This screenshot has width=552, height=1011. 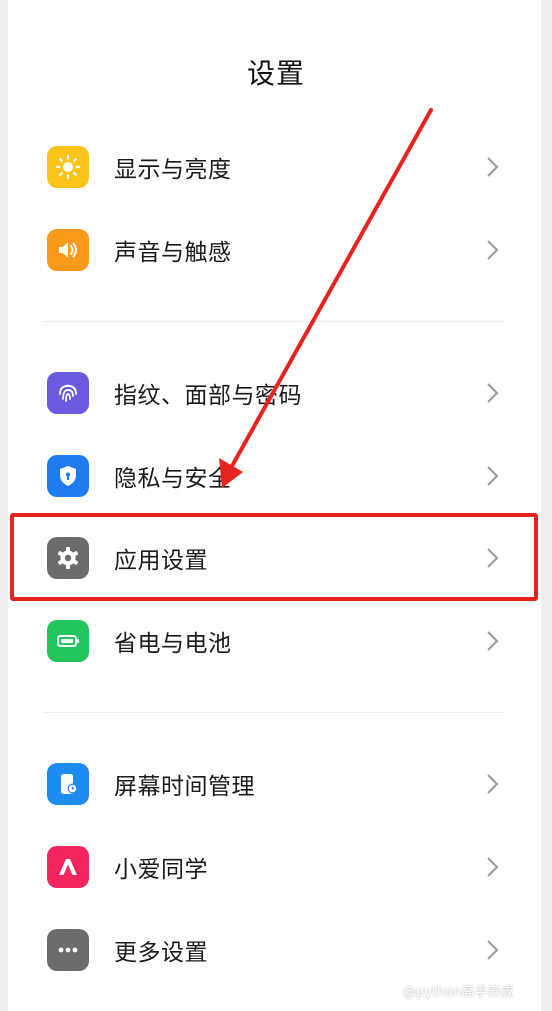 I want to click on settings-item-privacy: 隐私与安全, so click(x=274, y=476).